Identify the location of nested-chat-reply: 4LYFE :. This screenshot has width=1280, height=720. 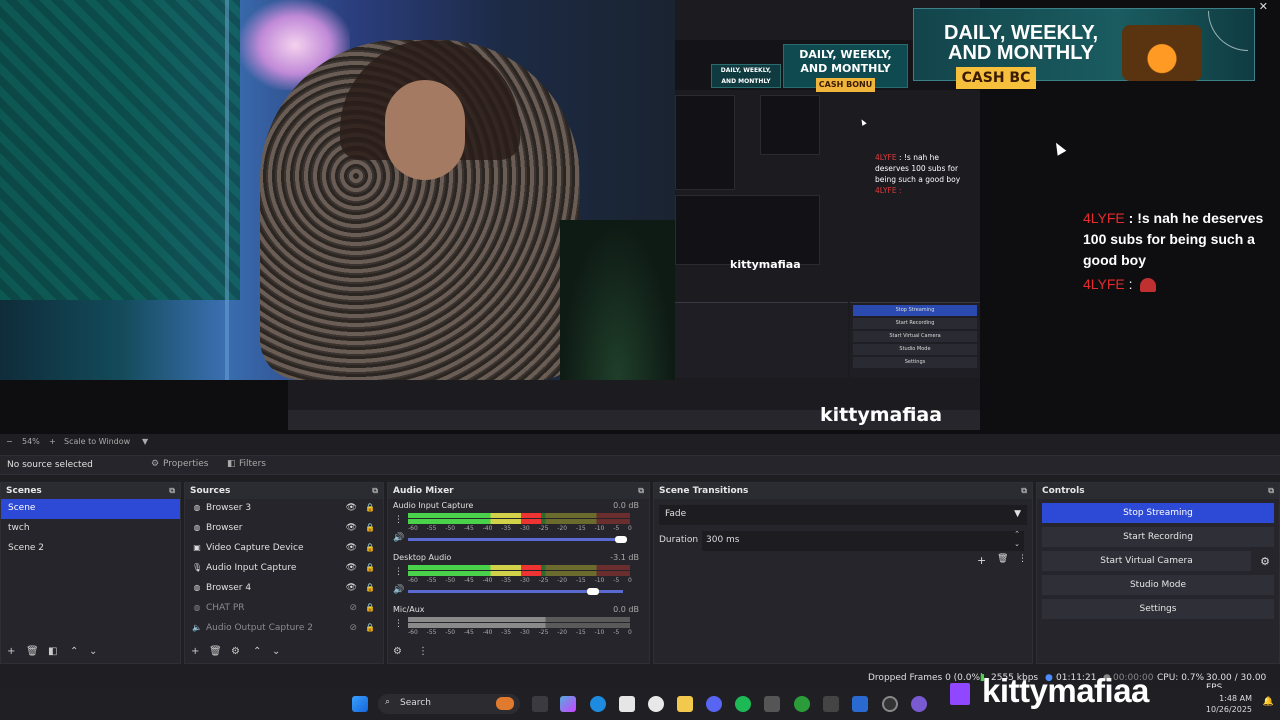
(888, 190).